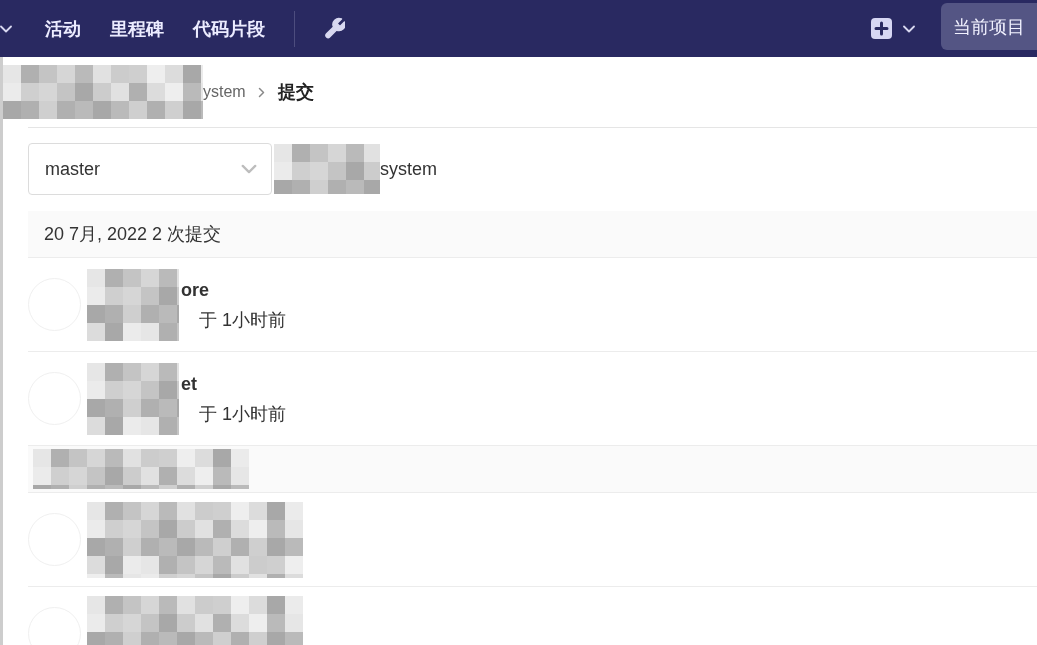  I want to click on breadcrumb-link: ystem, so click(224, 92).